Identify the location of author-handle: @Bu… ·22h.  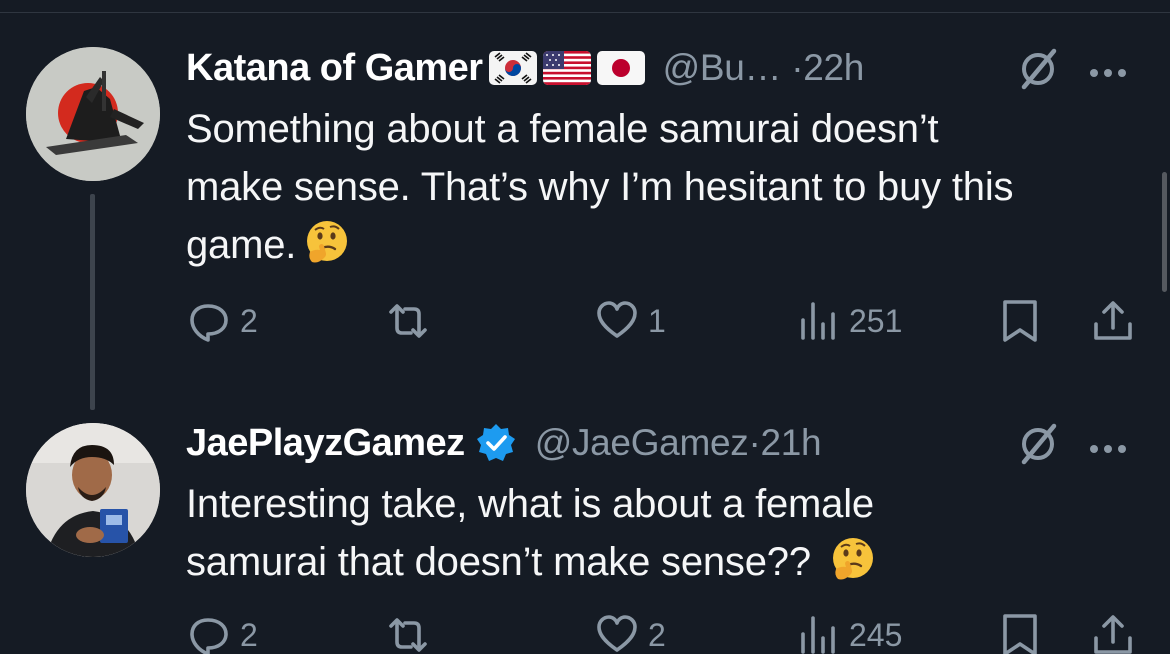
(764, 68).